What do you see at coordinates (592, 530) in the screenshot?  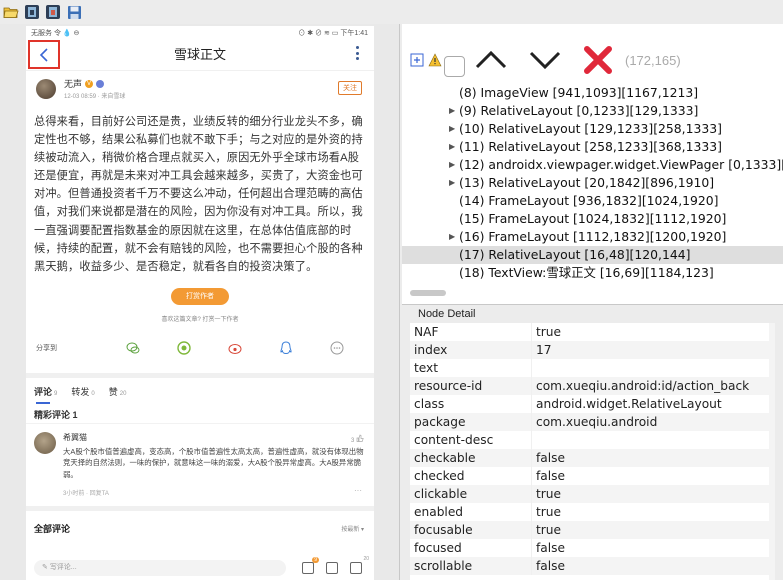 I see `node-detail-row: focusable true` at bounding box center [592, 530].